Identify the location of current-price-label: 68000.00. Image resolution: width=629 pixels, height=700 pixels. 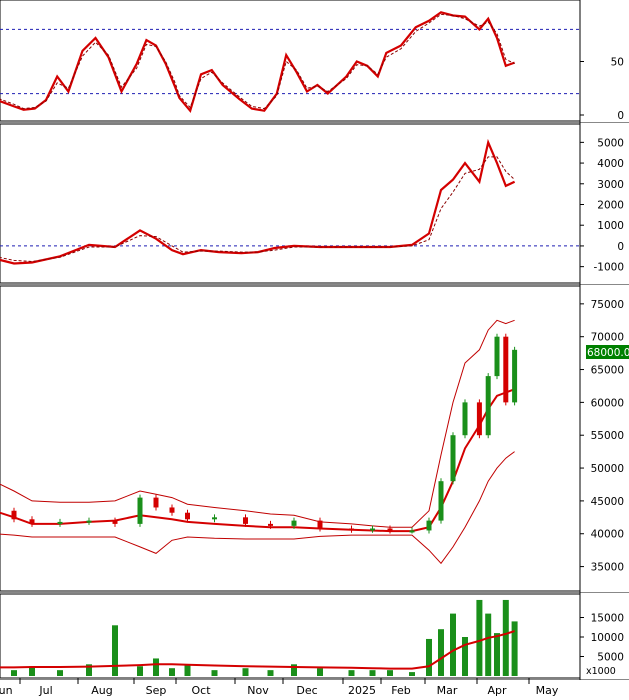
(608, 353).